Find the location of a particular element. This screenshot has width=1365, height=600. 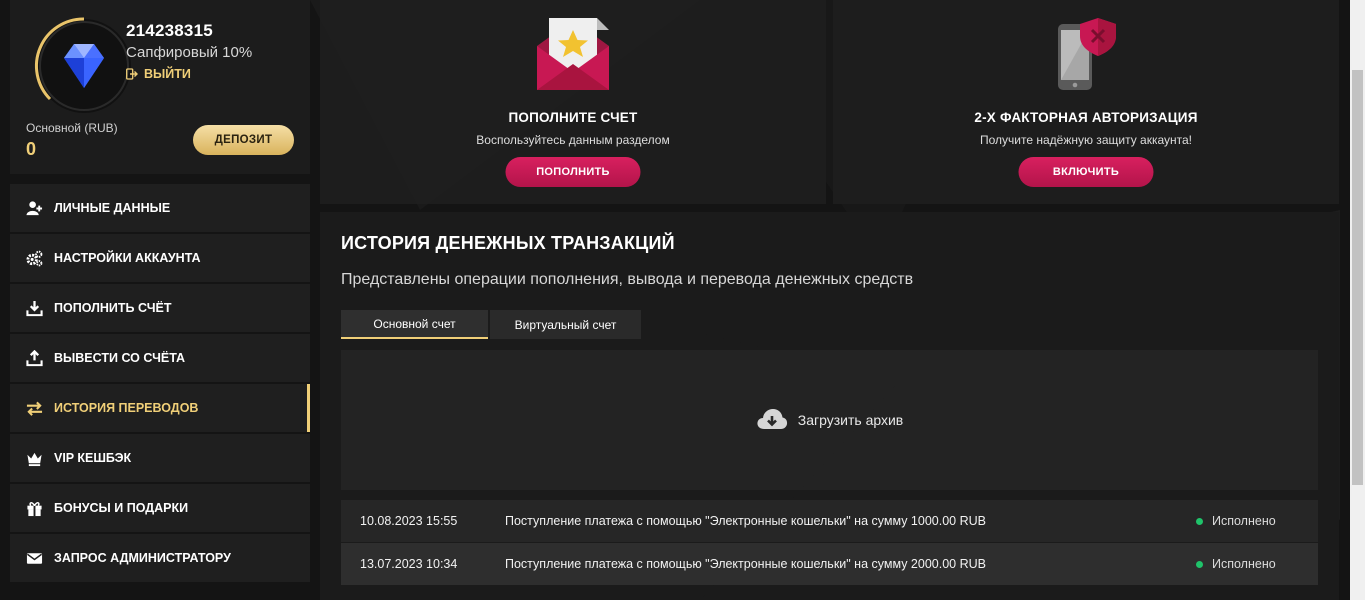

sapphire-avatar is located at coordinates (83, 65).